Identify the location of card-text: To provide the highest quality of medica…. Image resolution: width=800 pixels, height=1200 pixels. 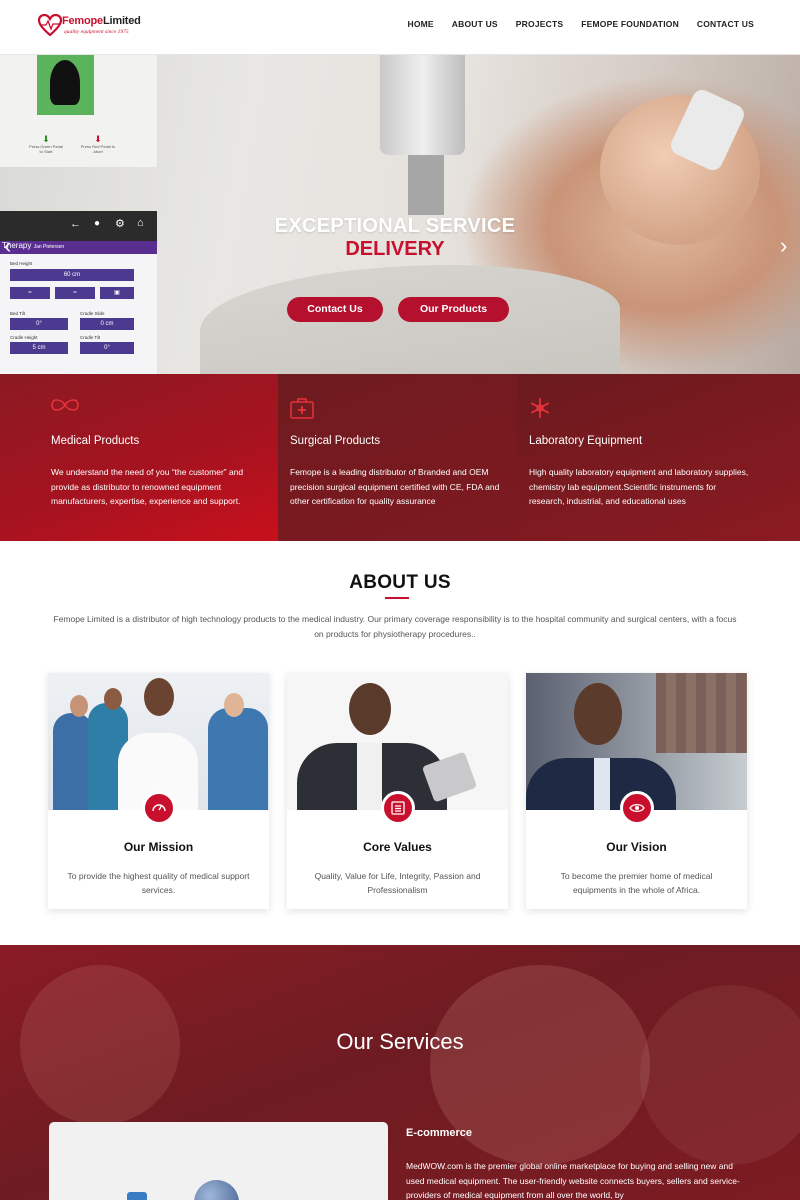
(158, 883).